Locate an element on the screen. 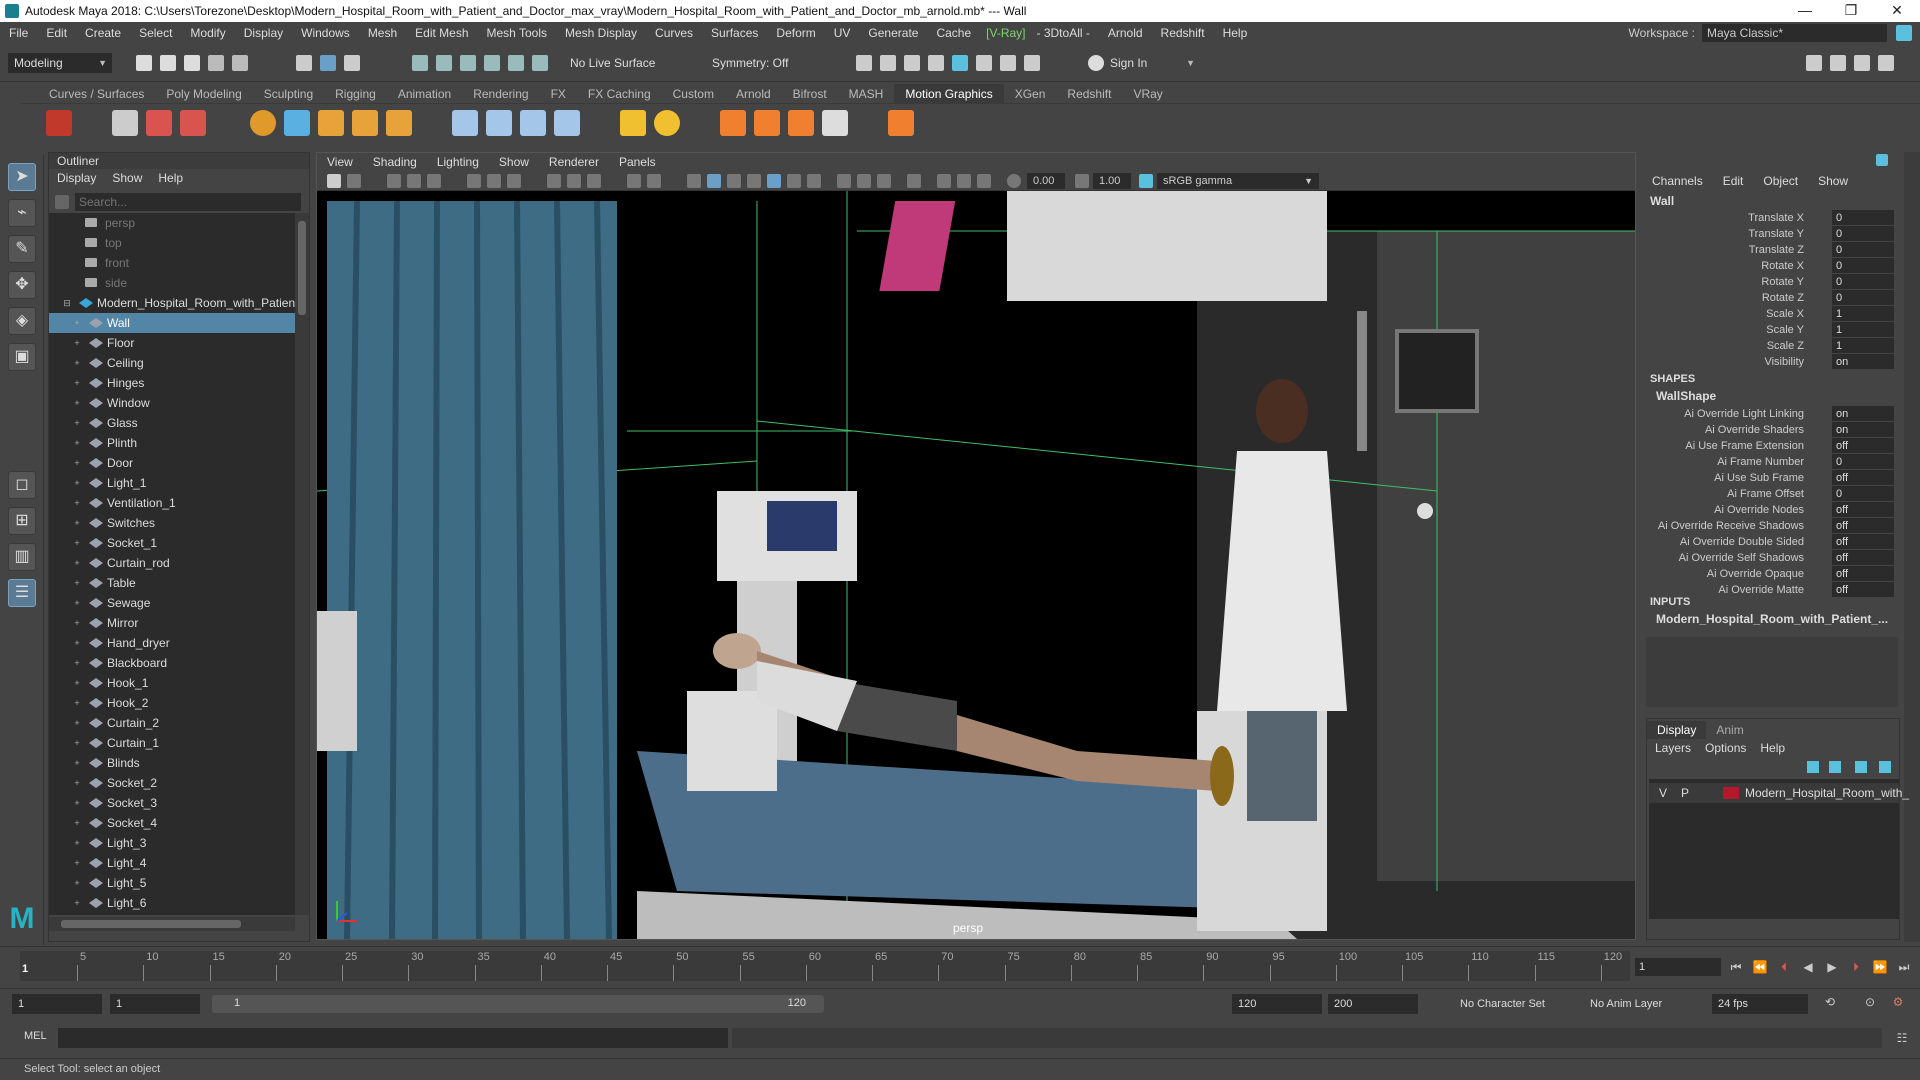 This screenshot has width=1920, height=1080. new-layer-icon is located at coordinates (1861, 767).